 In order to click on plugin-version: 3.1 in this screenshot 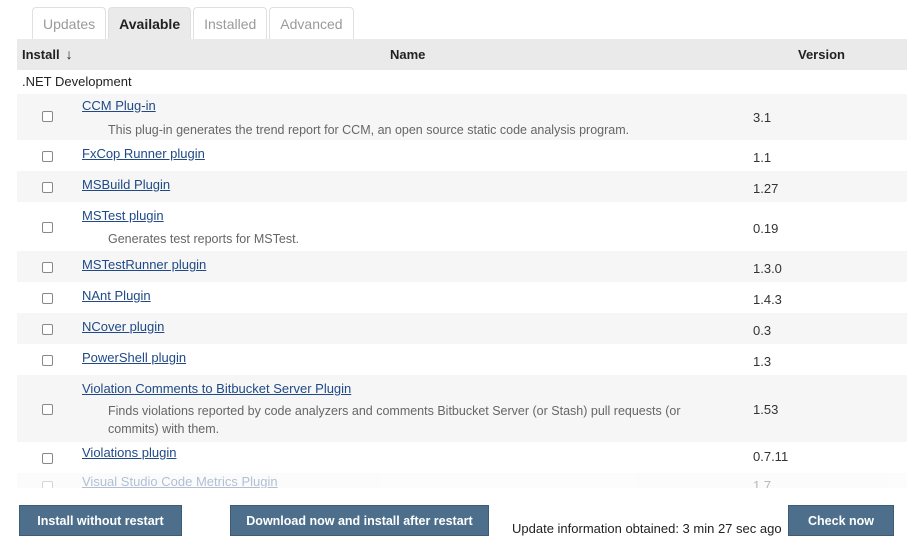, I will do `click(762, 117)`.